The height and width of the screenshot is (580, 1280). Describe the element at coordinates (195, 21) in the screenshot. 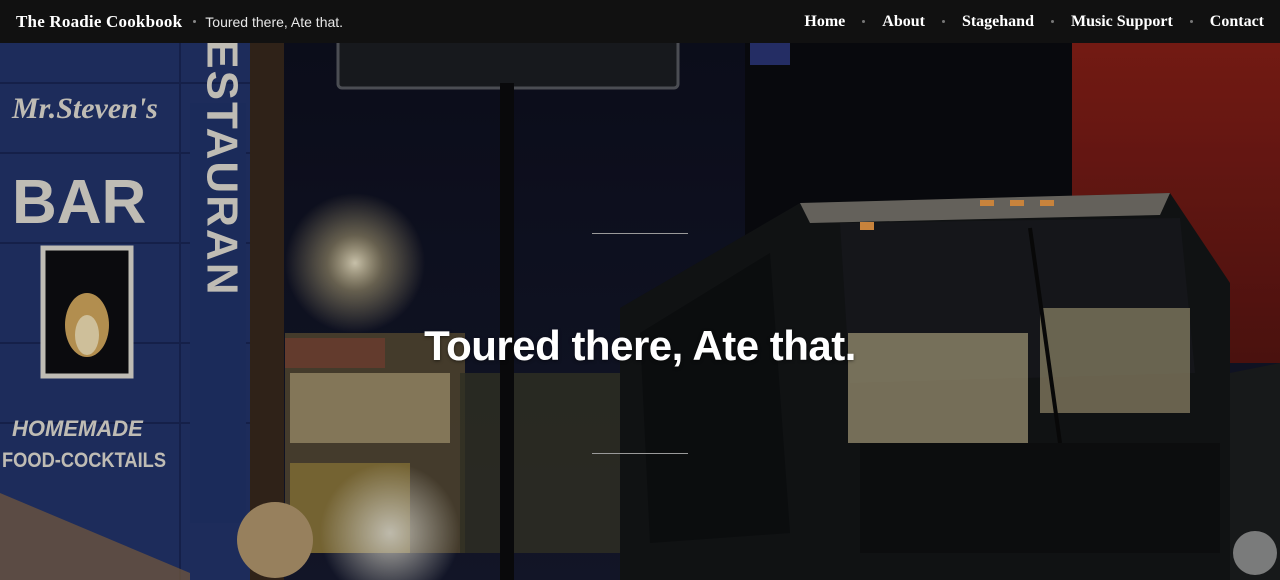

I see `separator-dot` at that location.